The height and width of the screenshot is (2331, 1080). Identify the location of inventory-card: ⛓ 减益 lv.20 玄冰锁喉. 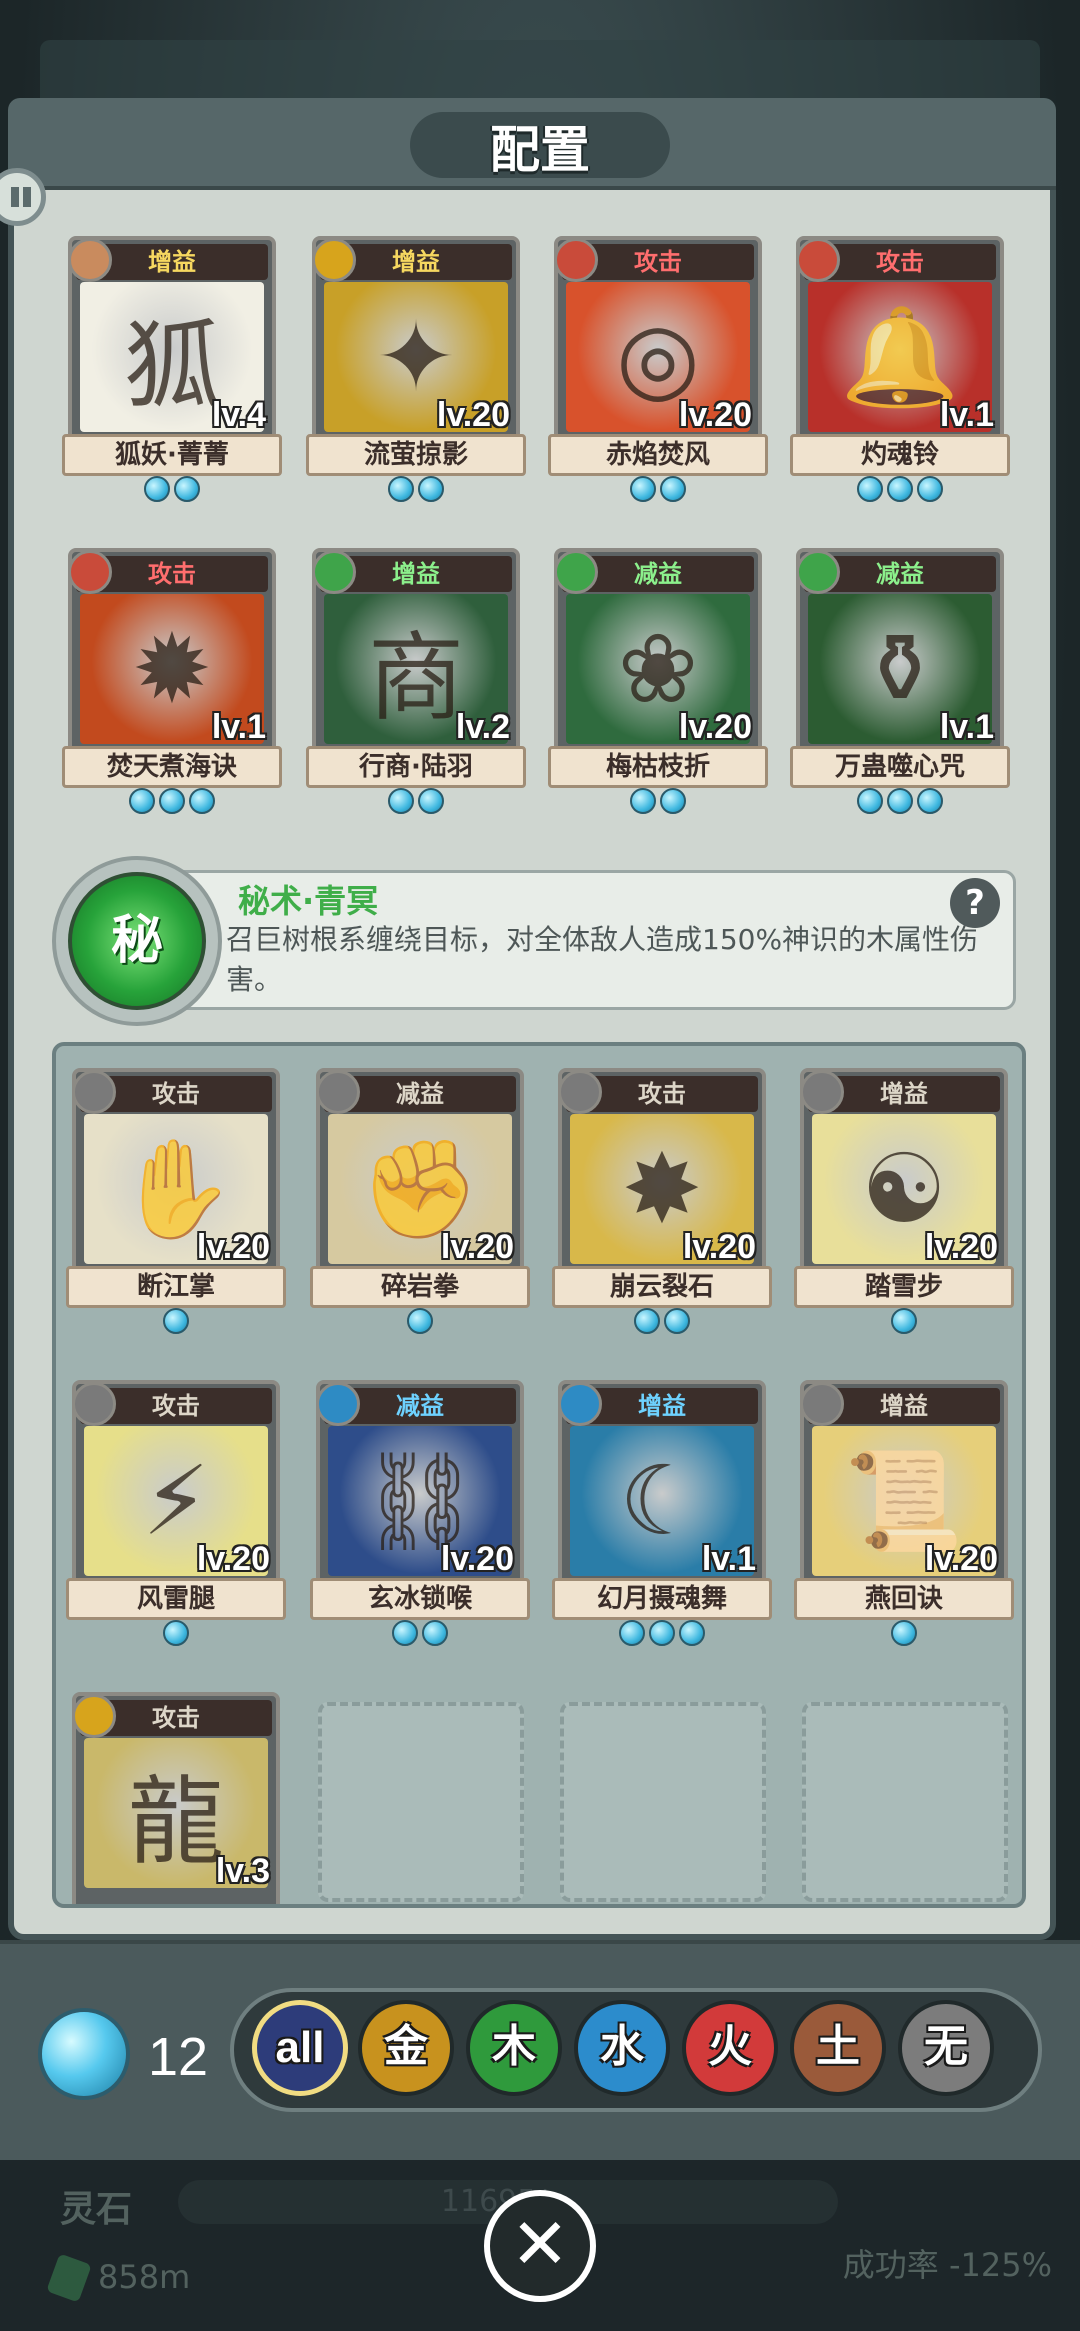
(420, 1513).